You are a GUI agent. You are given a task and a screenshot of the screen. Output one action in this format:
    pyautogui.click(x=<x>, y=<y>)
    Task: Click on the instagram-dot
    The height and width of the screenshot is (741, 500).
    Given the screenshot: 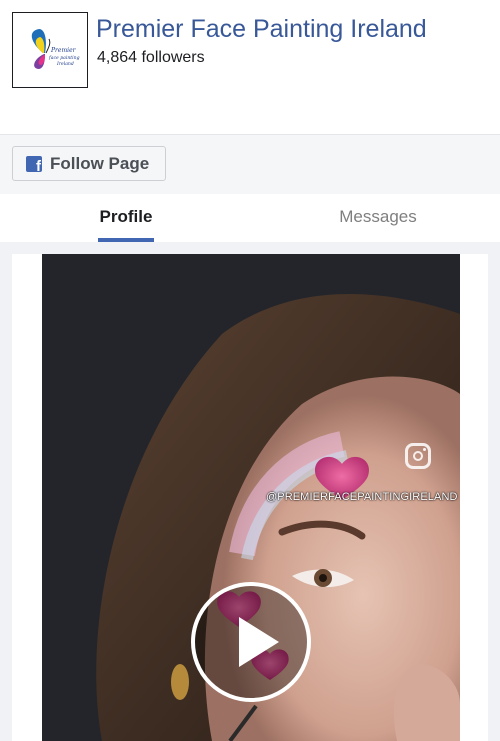 What is the action you would take?
    pyautogui.click(x=424, y=449)
    